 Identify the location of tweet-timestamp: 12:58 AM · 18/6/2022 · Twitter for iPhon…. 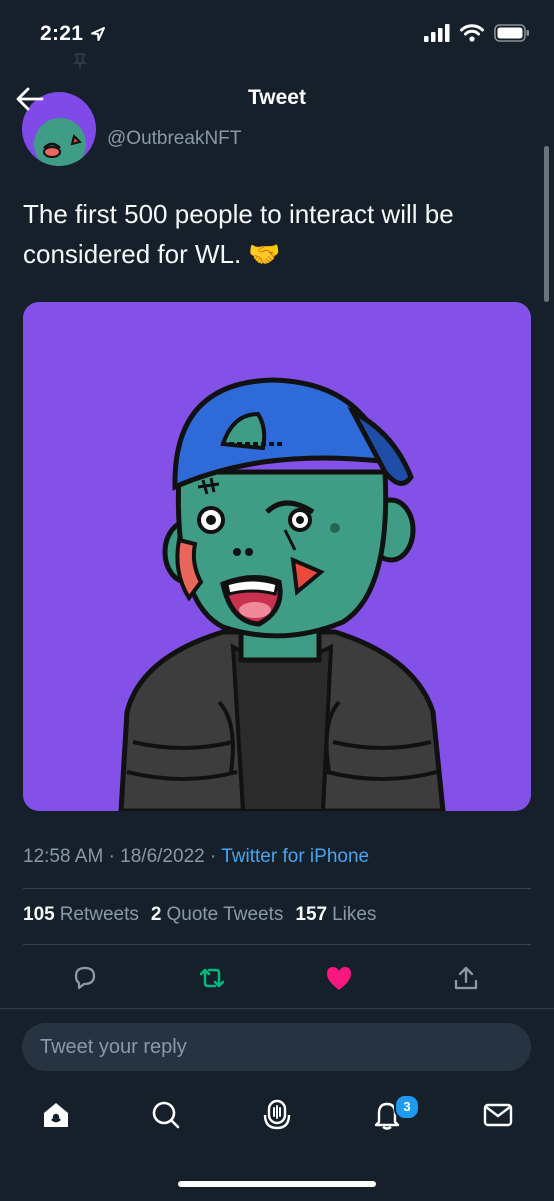
(196, 857).